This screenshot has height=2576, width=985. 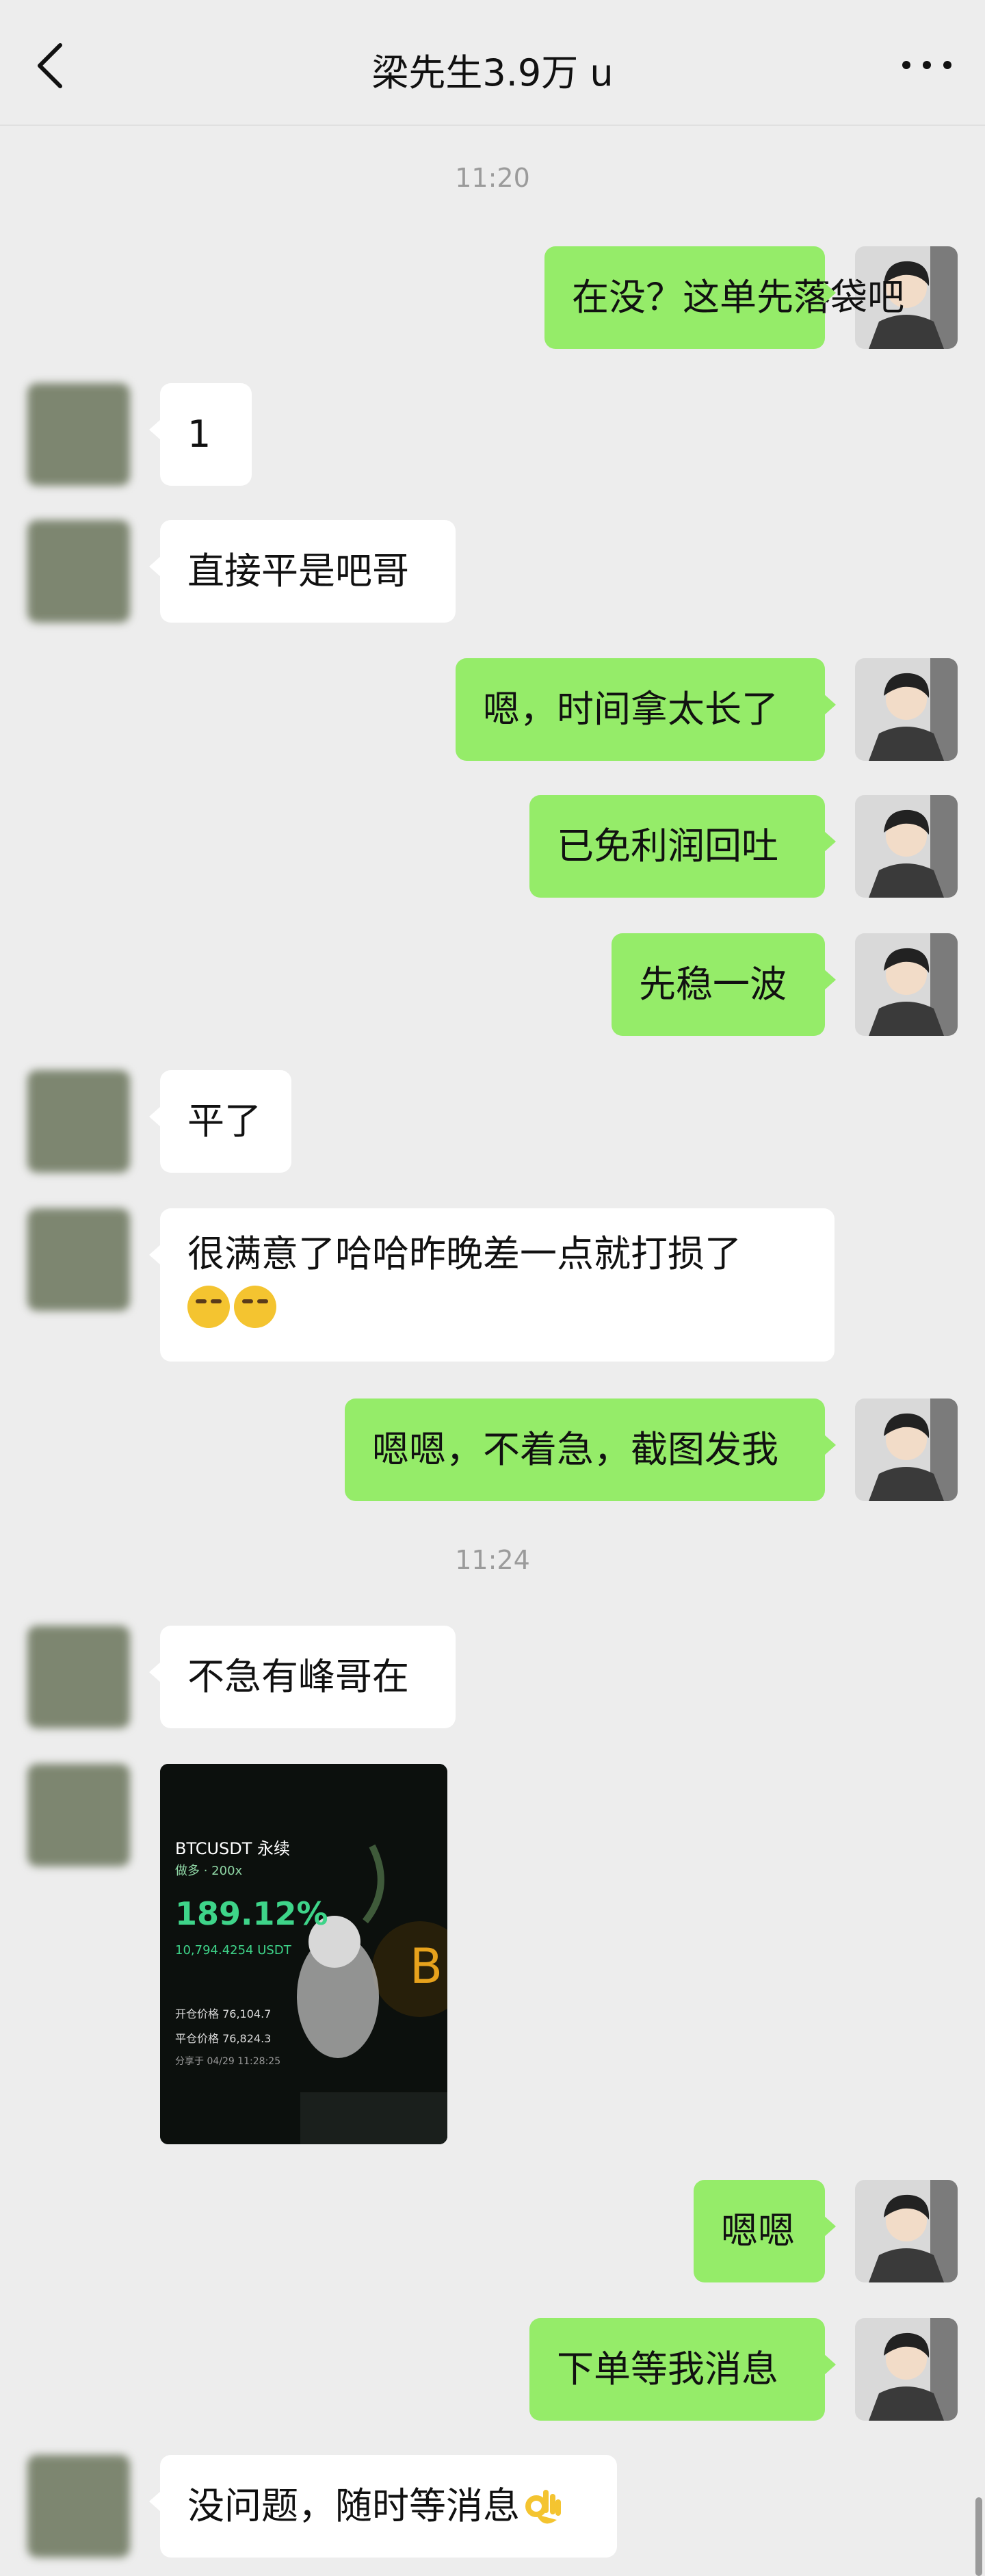 I want to click on message-bubble: 不急有峰哥在, so click(x=302, y=1677).